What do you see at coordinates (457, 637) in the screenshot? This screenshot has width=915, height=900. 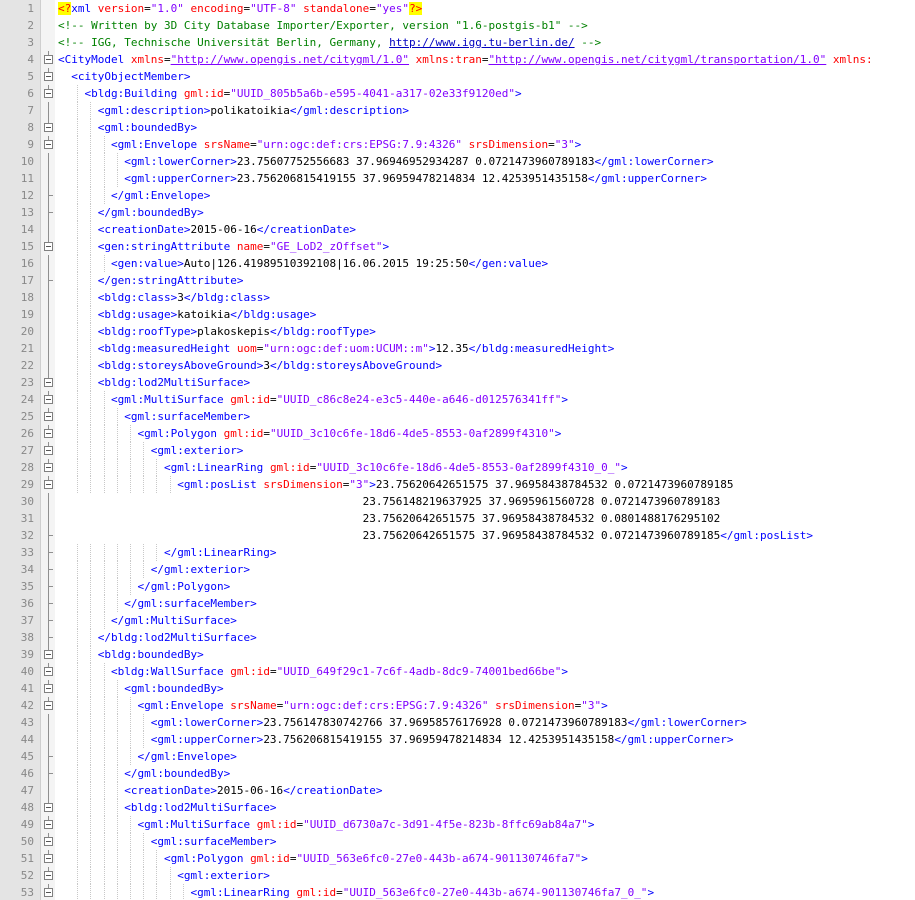 I see `code-line: 38 </bldg:lod2MultiSurface>` at bounding box center [457, 637].